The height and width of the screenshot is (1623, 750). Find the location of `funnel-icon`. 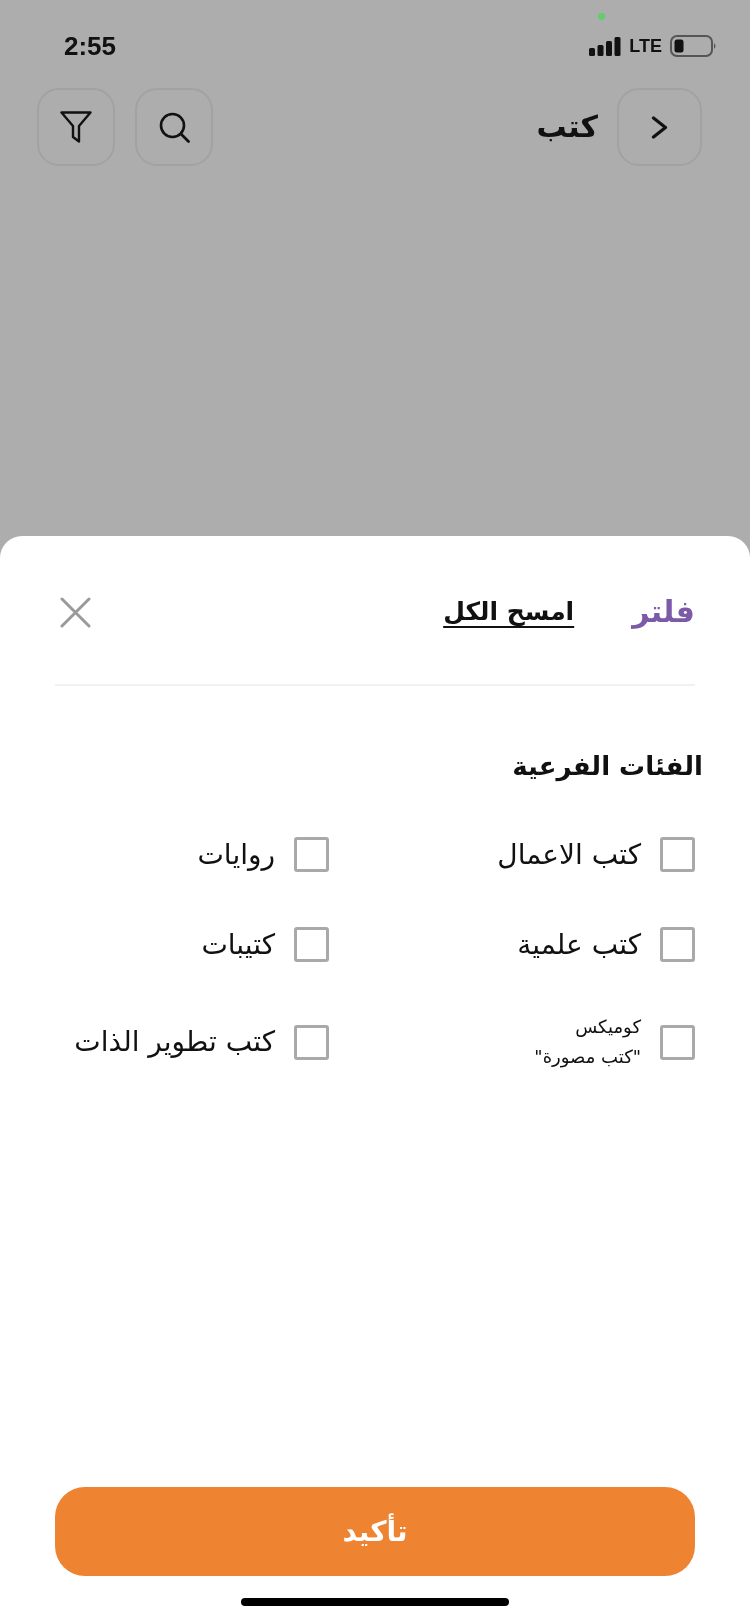

funnel-icon is located at coordinates (76, 127).